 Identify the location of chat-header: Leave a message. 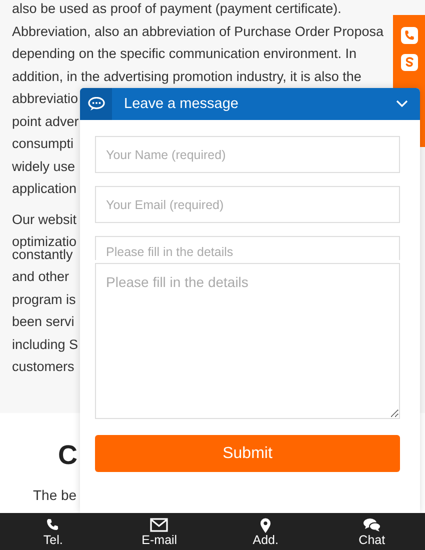
(250, 104).